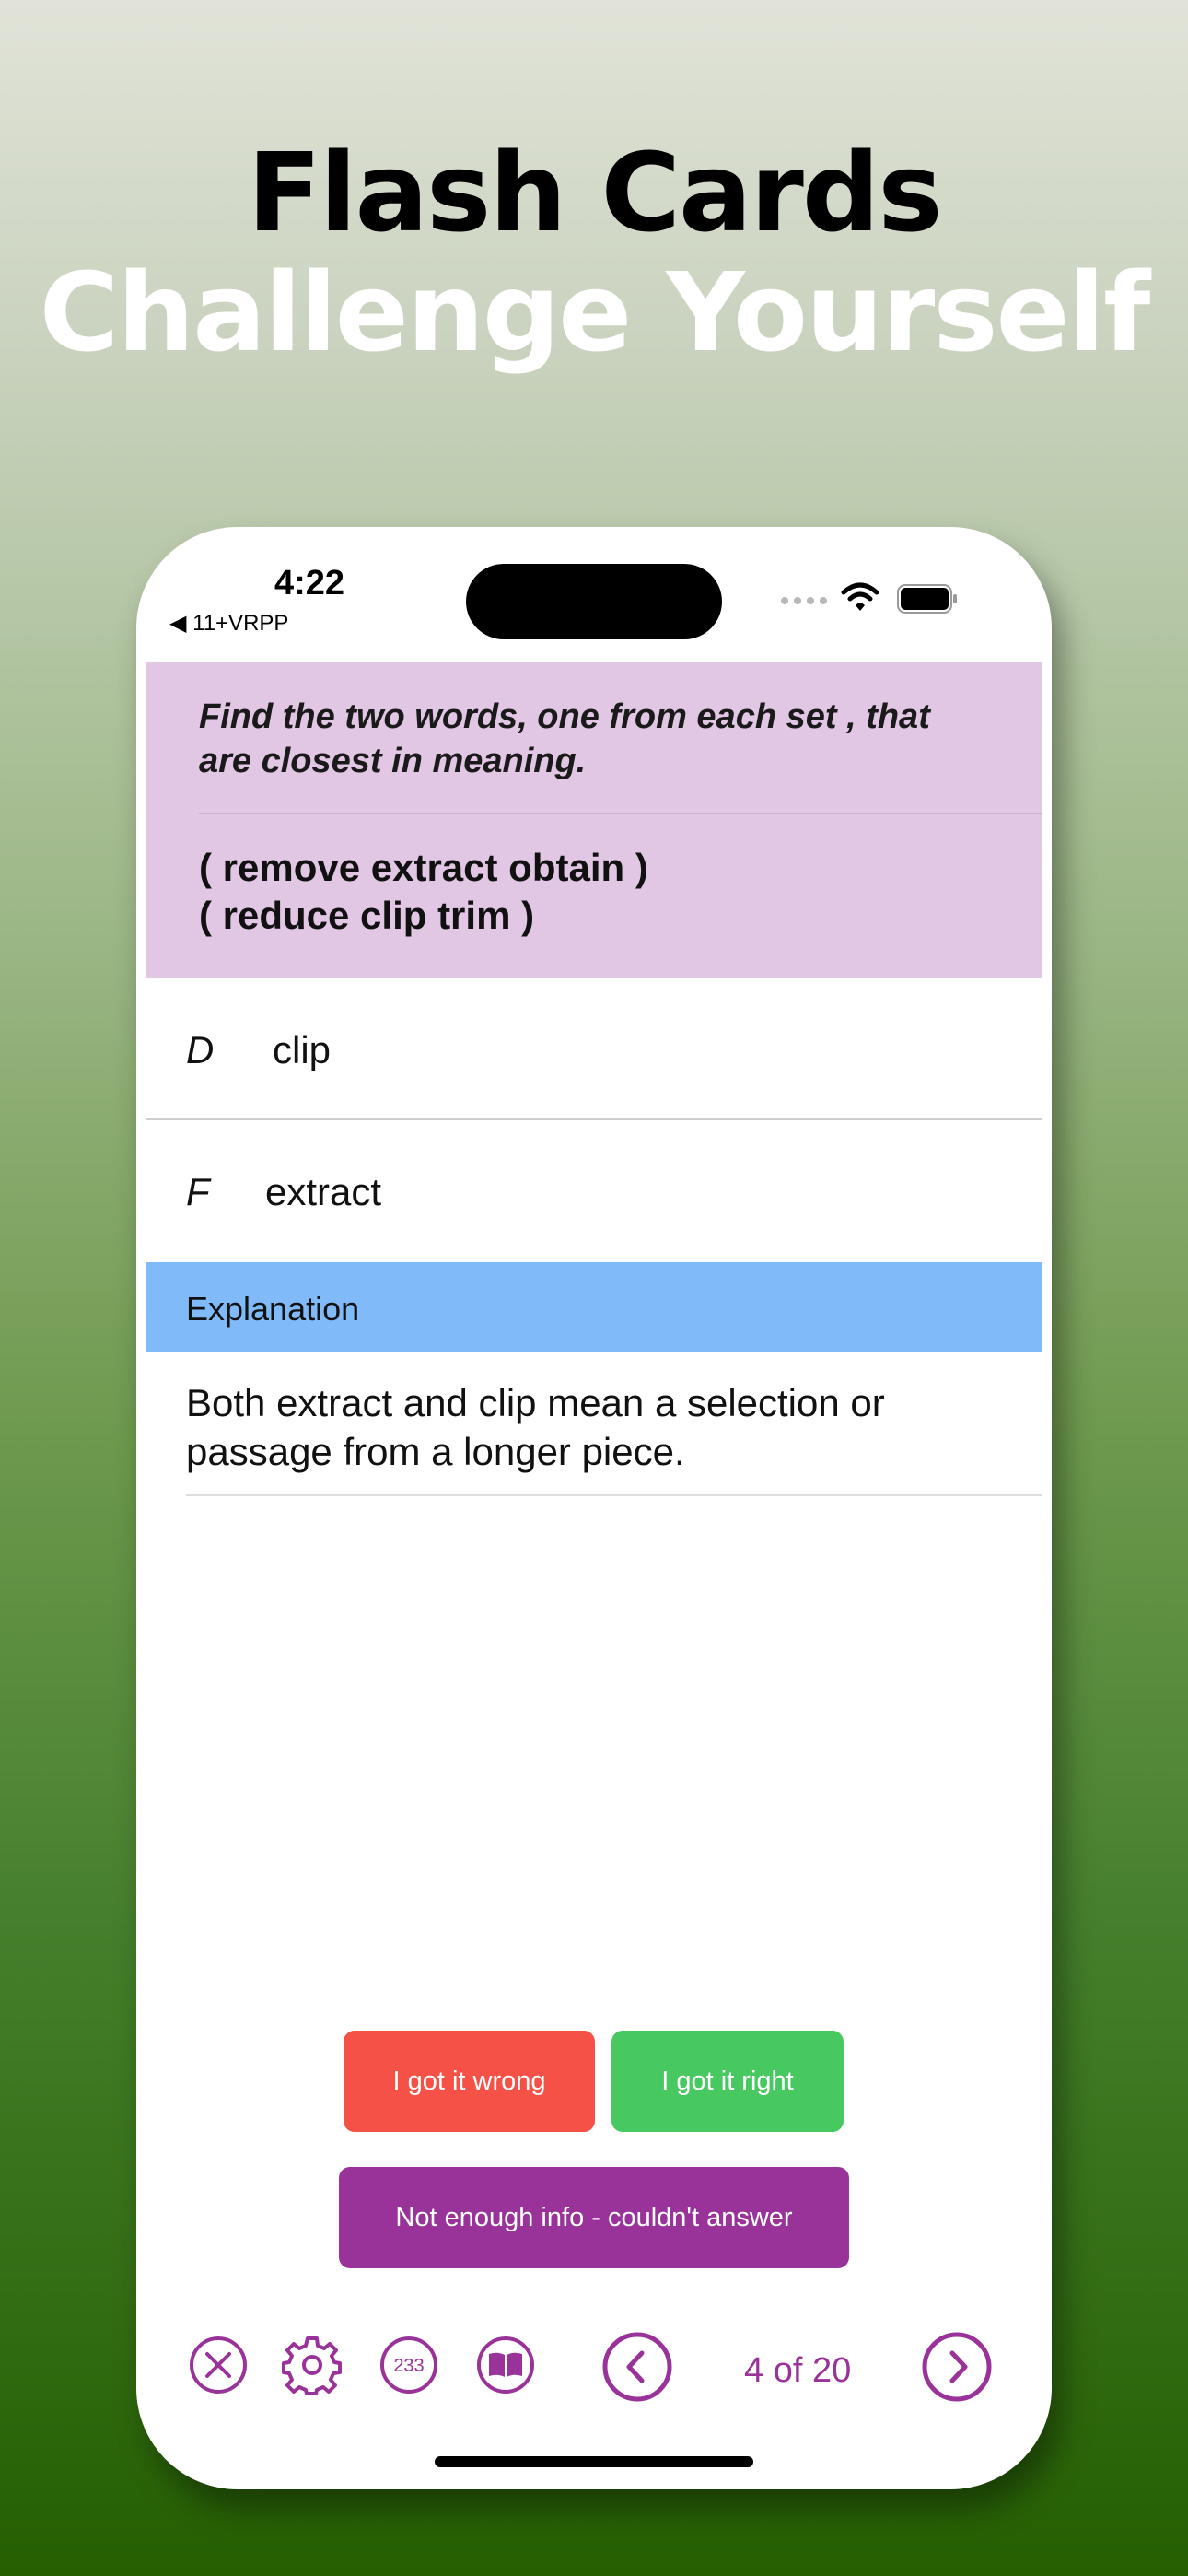 Image resolution: width=1188 pixels, height=2576 pixels. I want to click on answer-letter: F, so click(198, 1191).